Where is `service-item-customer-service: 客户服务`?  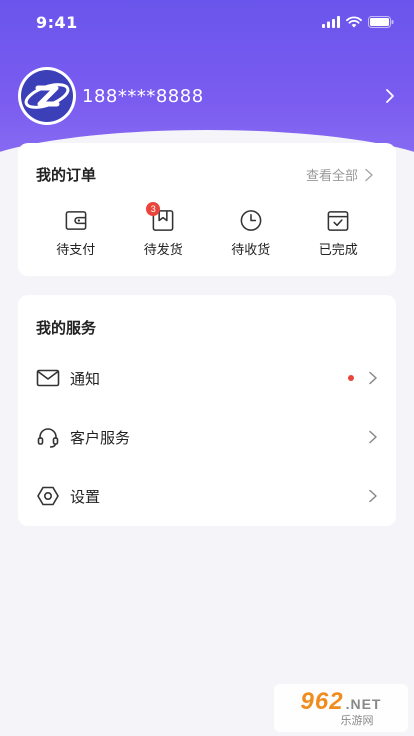
service-item-customer-service: 客户服务 is located at coordinates (207, 437).